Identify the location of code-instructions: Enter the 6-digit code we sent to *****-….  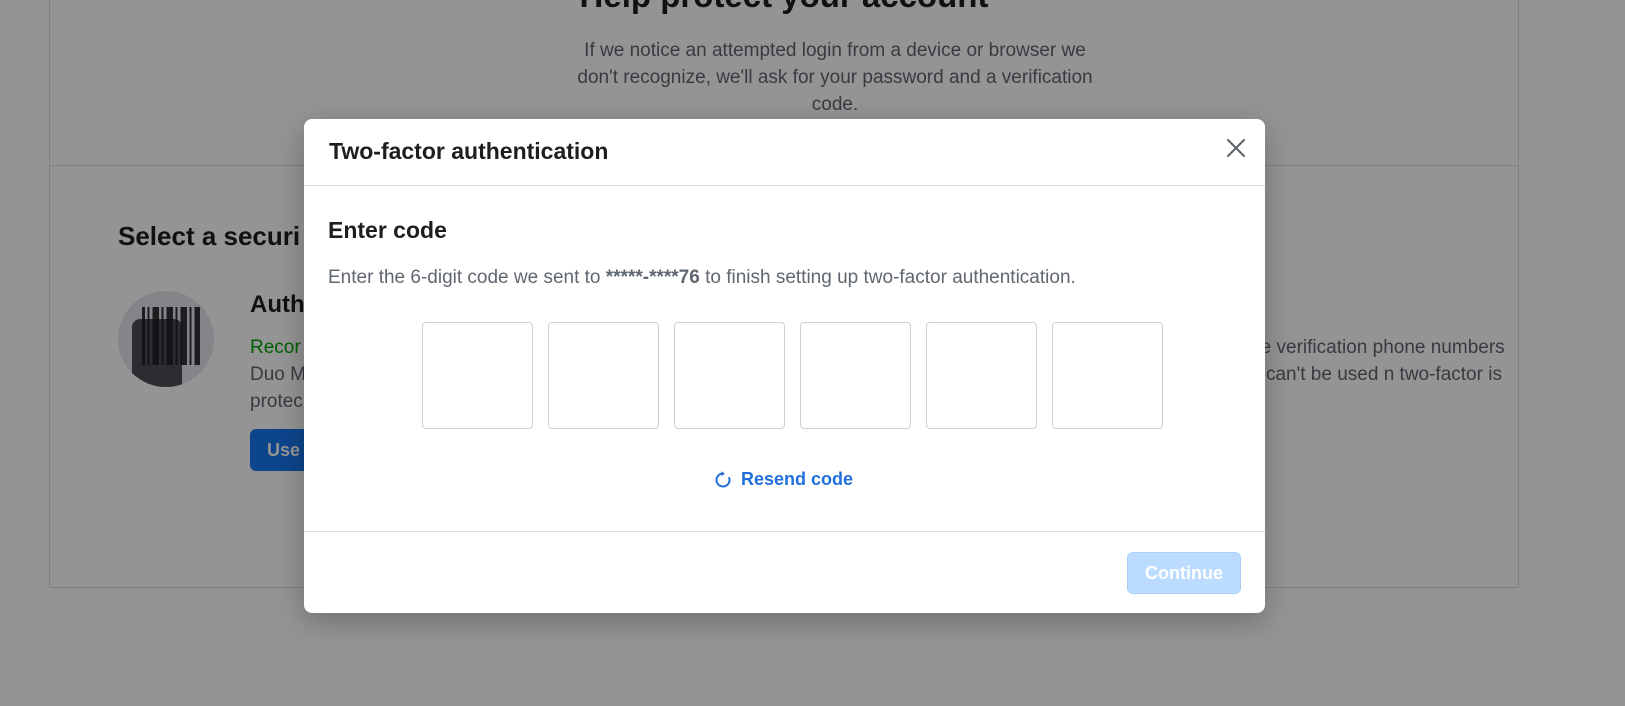
(702, 278).